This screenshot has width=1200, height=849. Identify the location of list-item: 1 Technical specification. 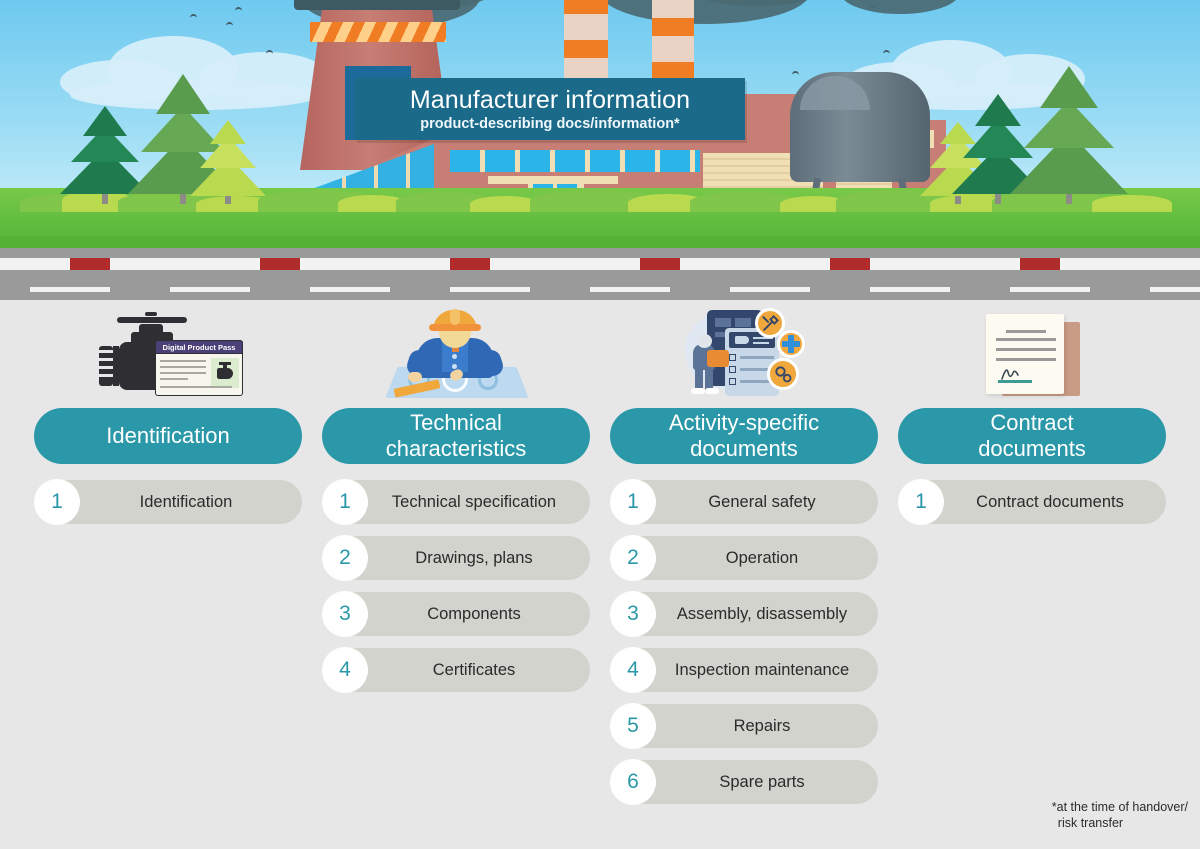
(456, 502).